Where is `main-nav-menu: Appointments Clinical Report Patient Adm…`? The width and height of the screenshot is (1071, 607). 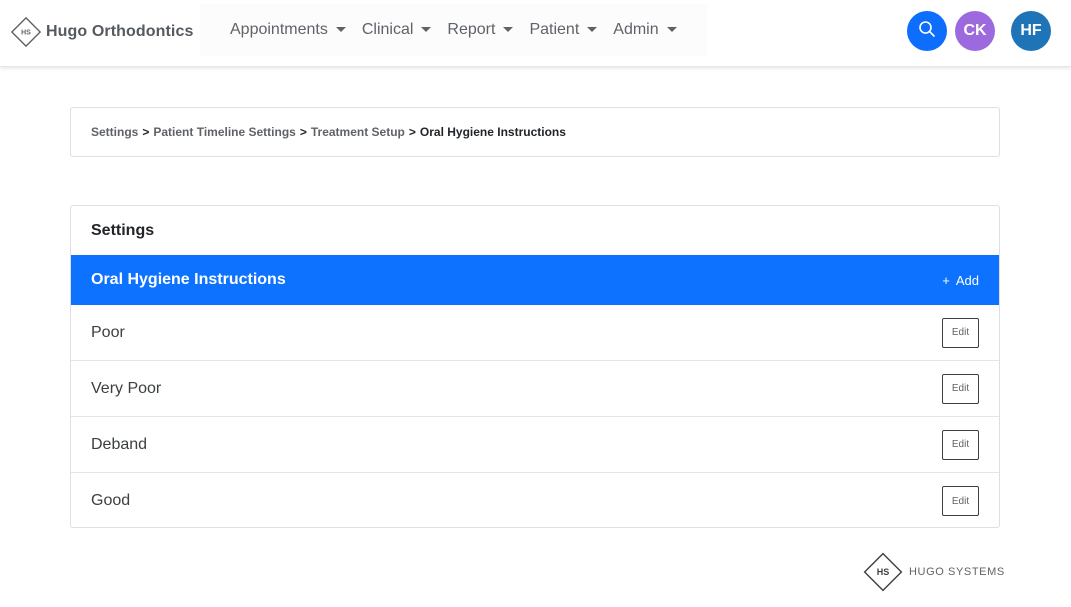
main-nav-menu: Appointments Clinical Report Patient Adm… is located at coordinates (453, 30).